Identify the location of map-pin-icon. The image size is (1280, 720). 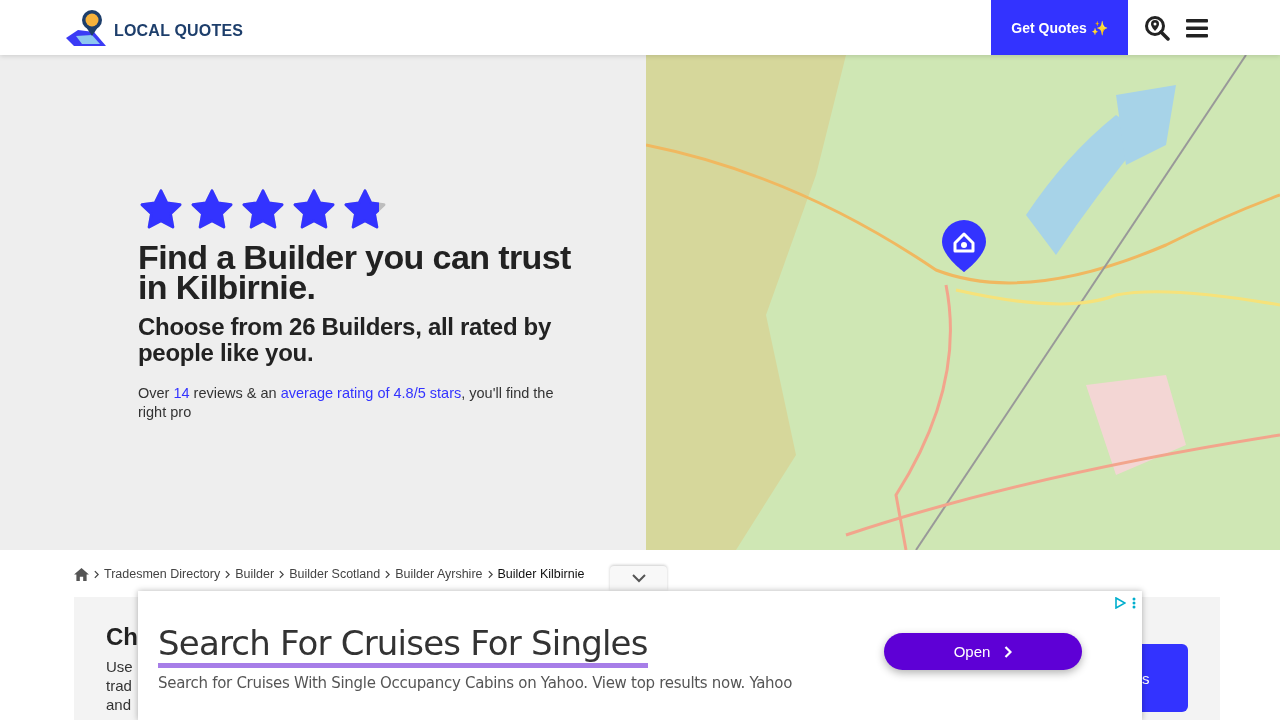
(964, 246).